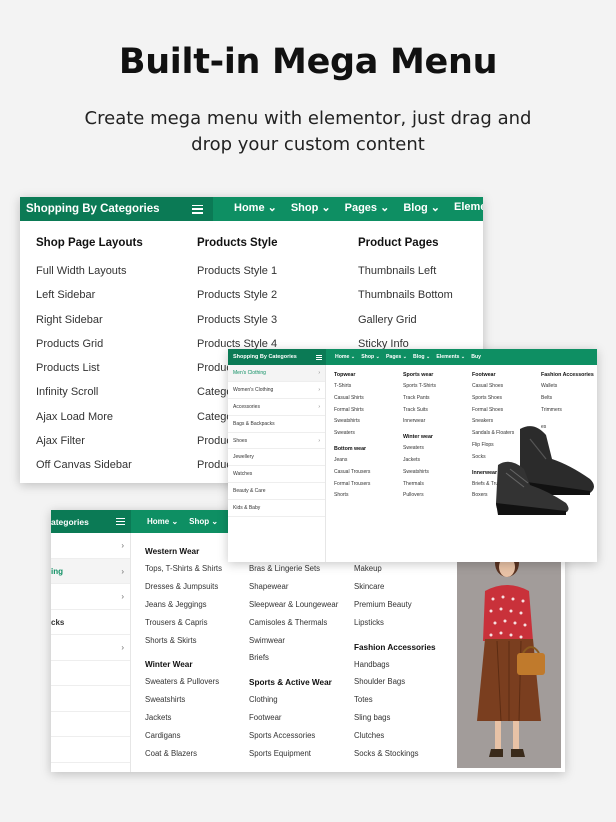 The image size is (616, 822). I want to click on menu-link: Wallets, so click(567, 387).